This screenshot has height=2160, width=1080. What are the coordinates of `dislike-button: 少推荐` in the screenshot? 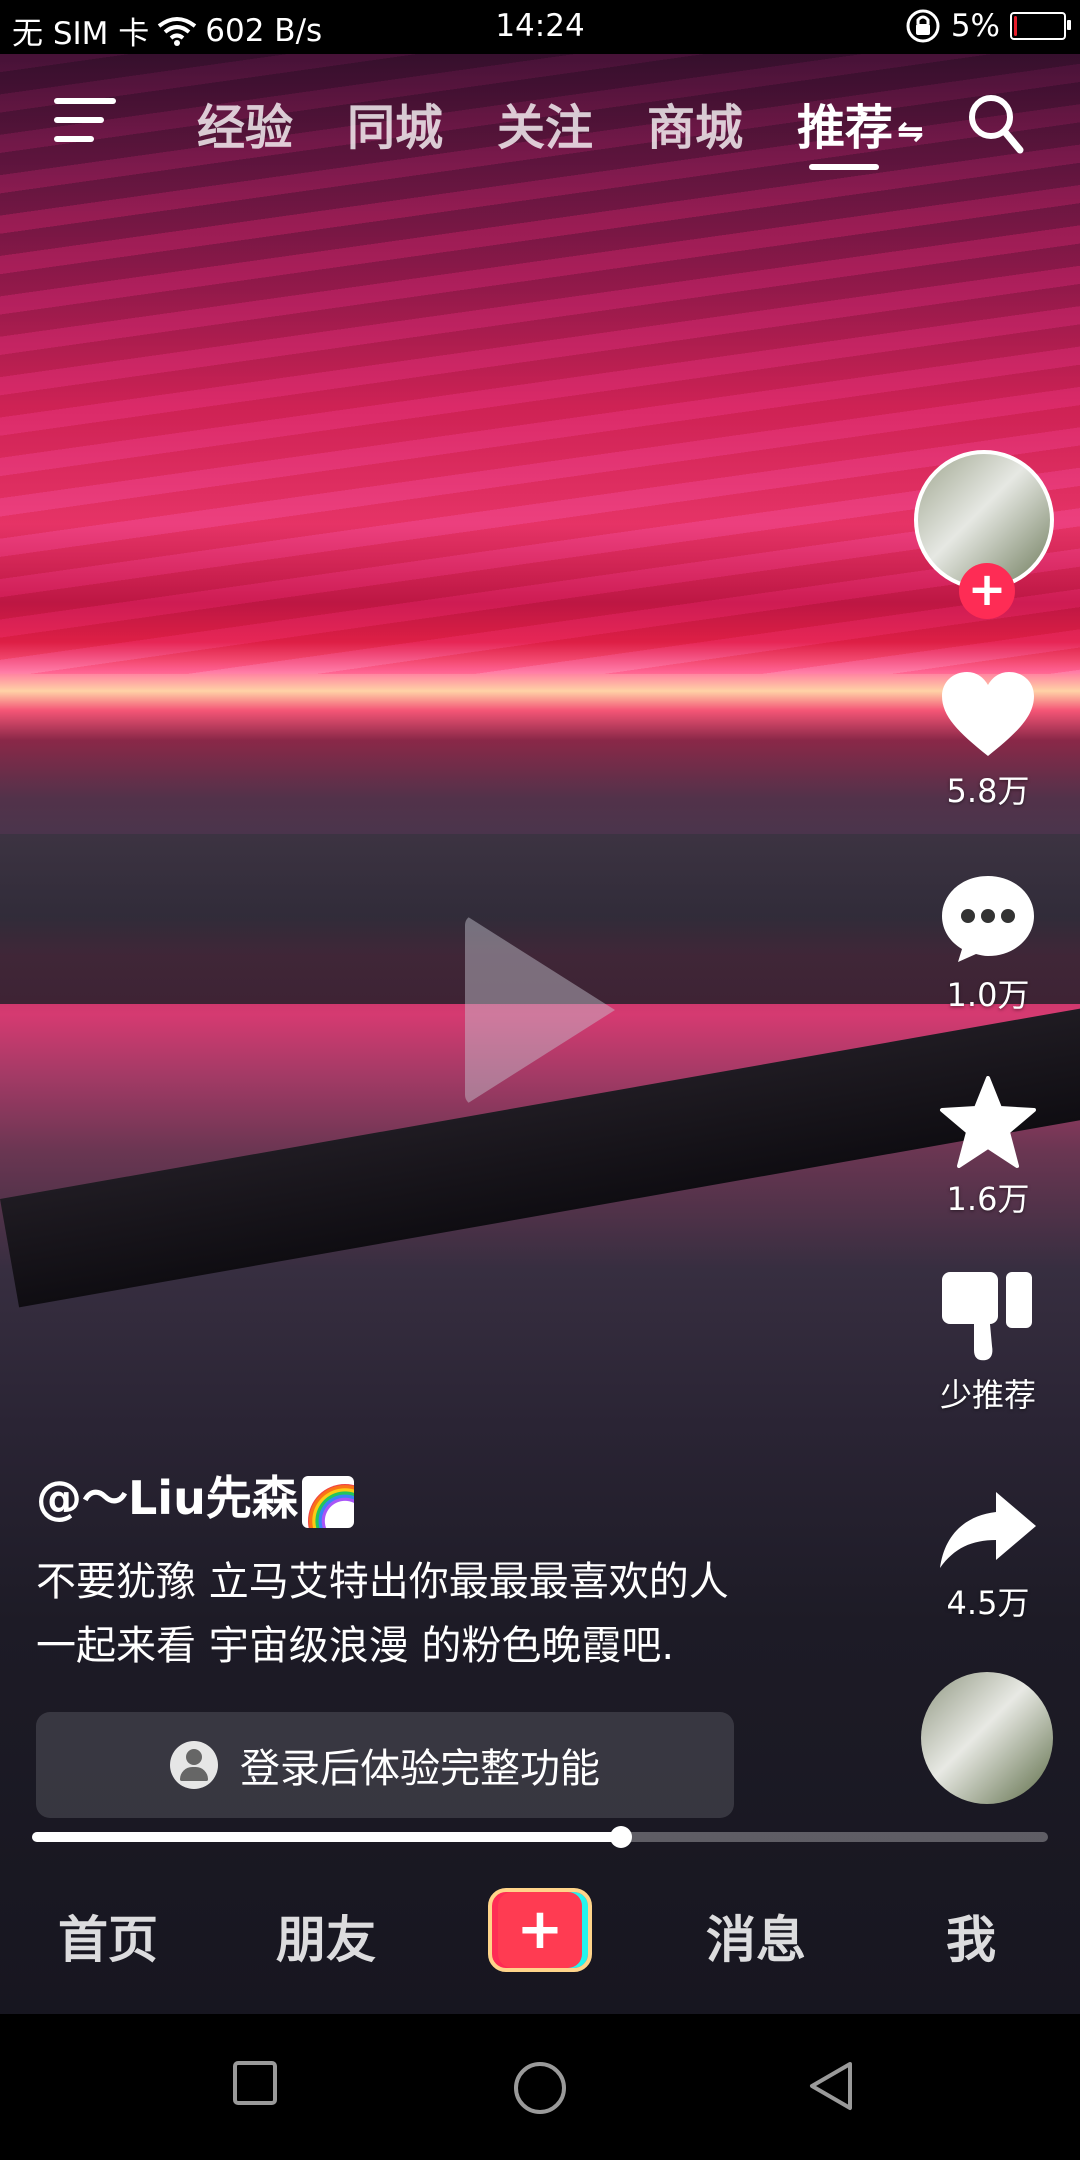 It's located at (988, 1342).